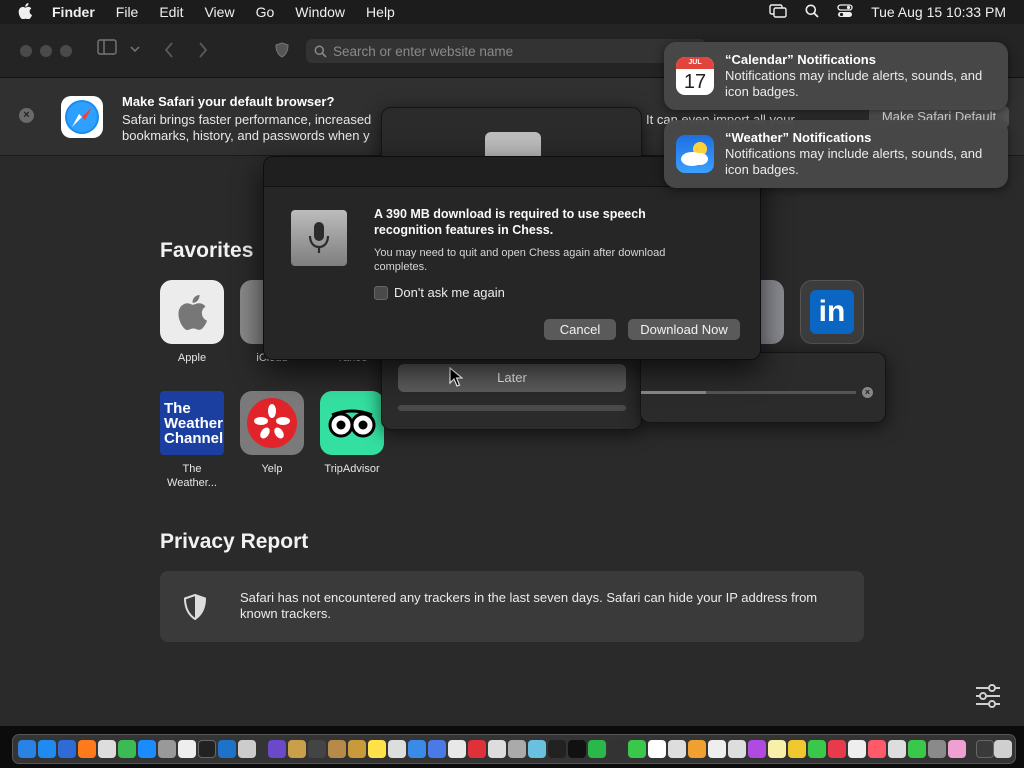 The image size is (1024, 768). I want to click on messages-dock-icon, so click(637, 749).